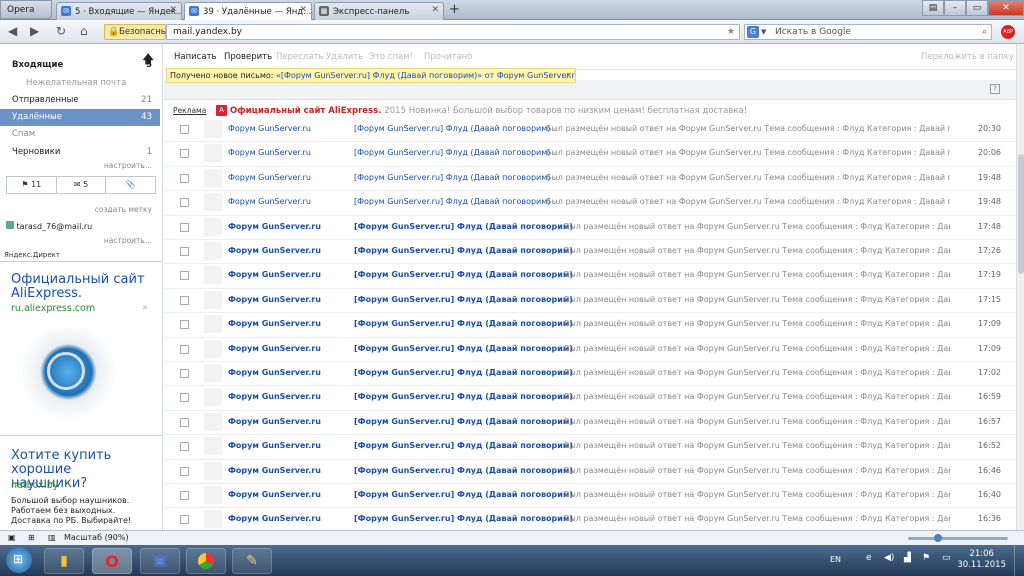  What do you see at coordinates (869, 558) in the screenshot?
I see `ie-tray-icon: e` at bounding box center [869, 558].